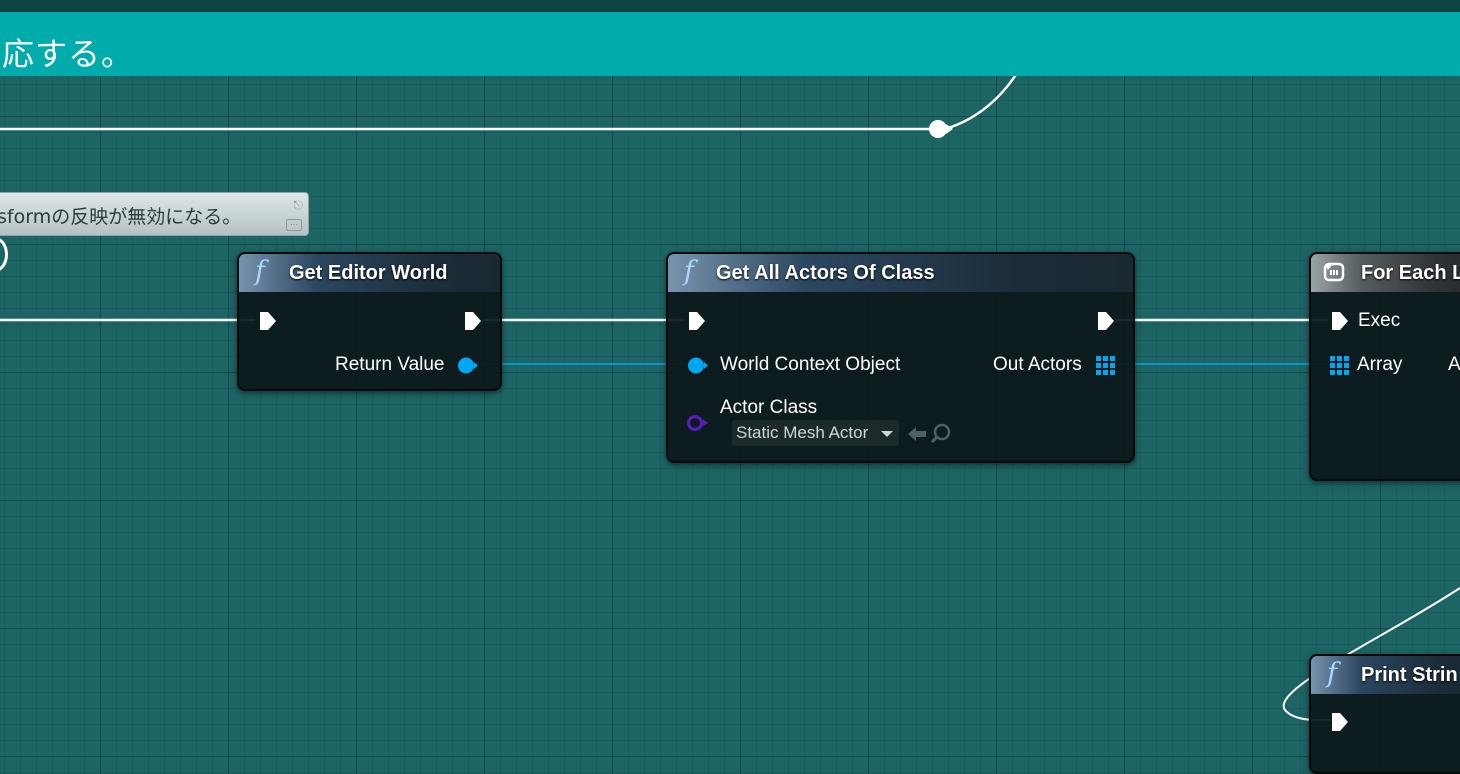  I want to click on actor-class-dropdown: Static Mesh Actor, so click(815, 433).